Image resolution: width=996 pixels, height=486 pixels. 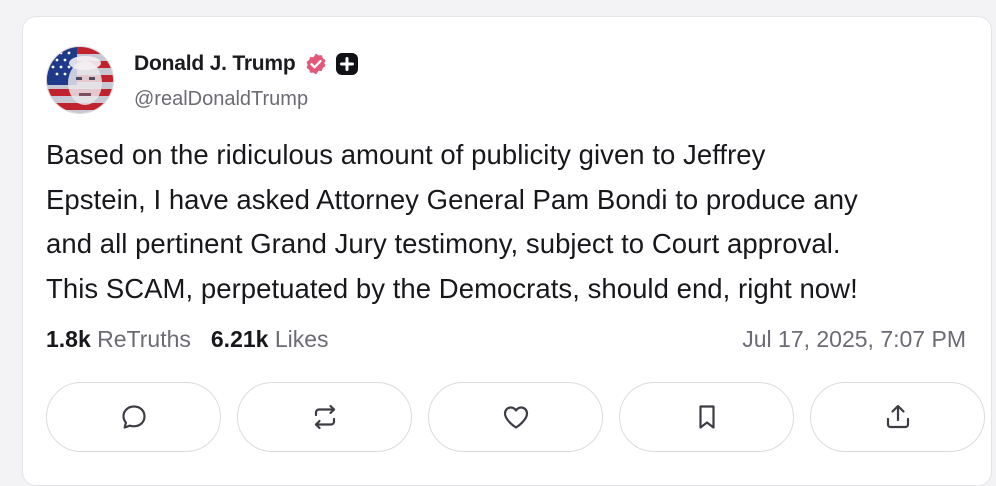 I want to click on author-handle: @realDonaldTrump, so click(x=221, y=99).